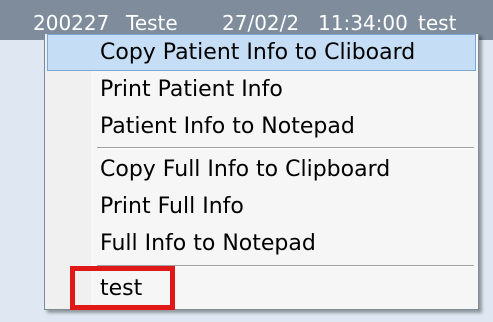 This screenshot has width=493, height=322. What do you see at coordinates (191, 89) in the screenshot?
I see `menu-item-label: Print Patient Info` at bounding box center [191, 89].